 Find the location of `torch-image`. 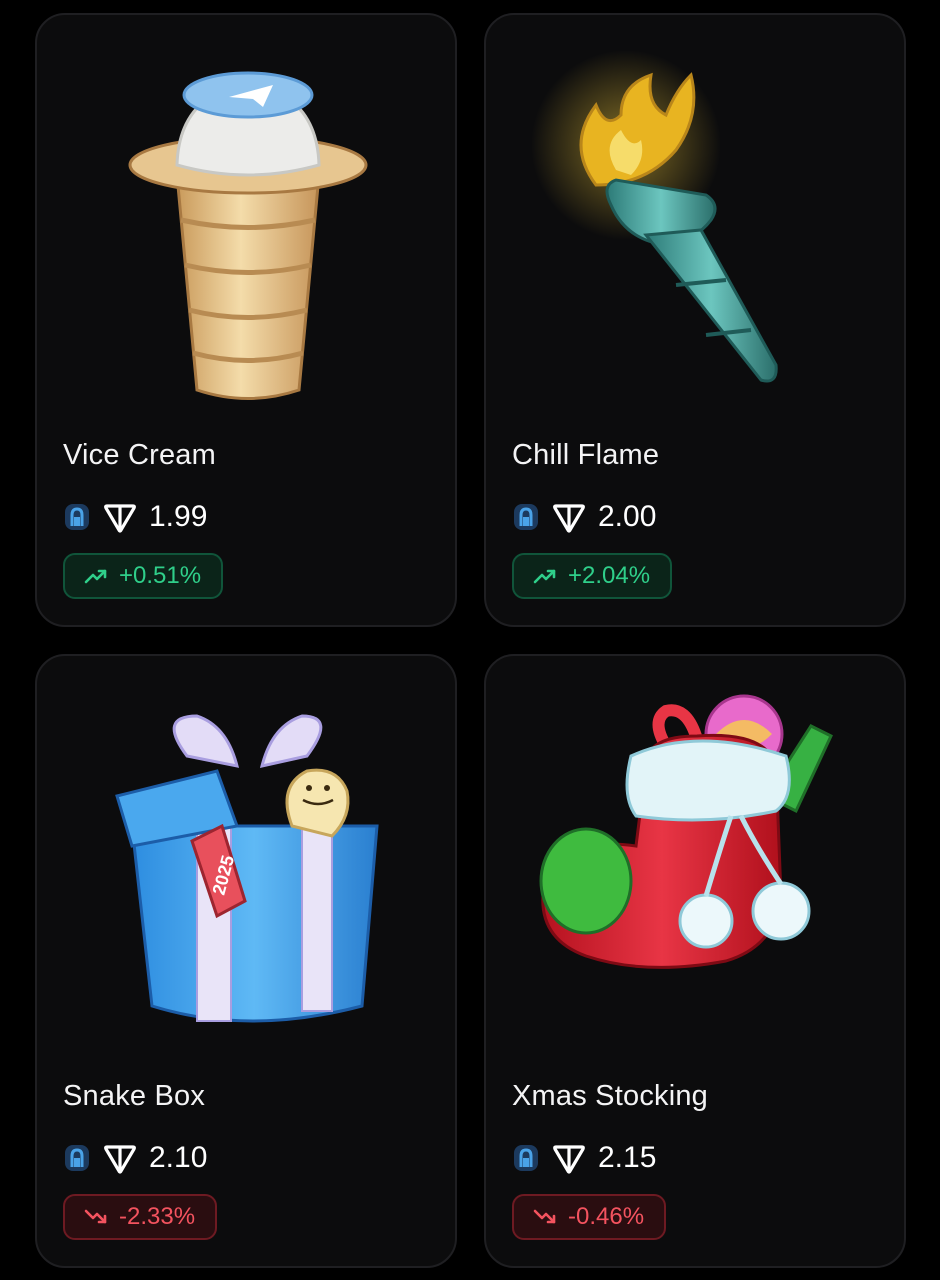

torch-image is located at coordinates (697, 225).